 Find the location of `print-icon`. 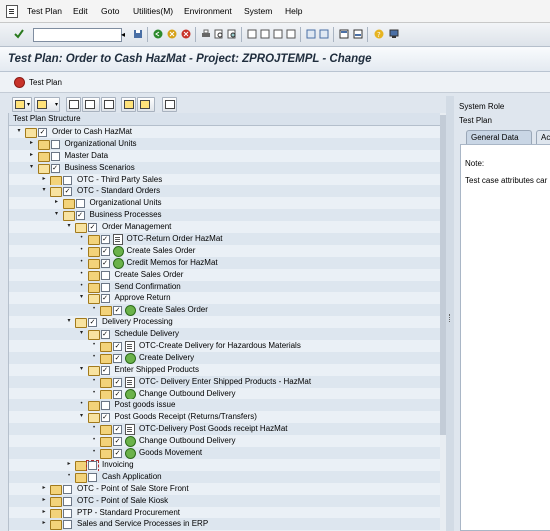

print-icon is located at coordinates (206, 34).